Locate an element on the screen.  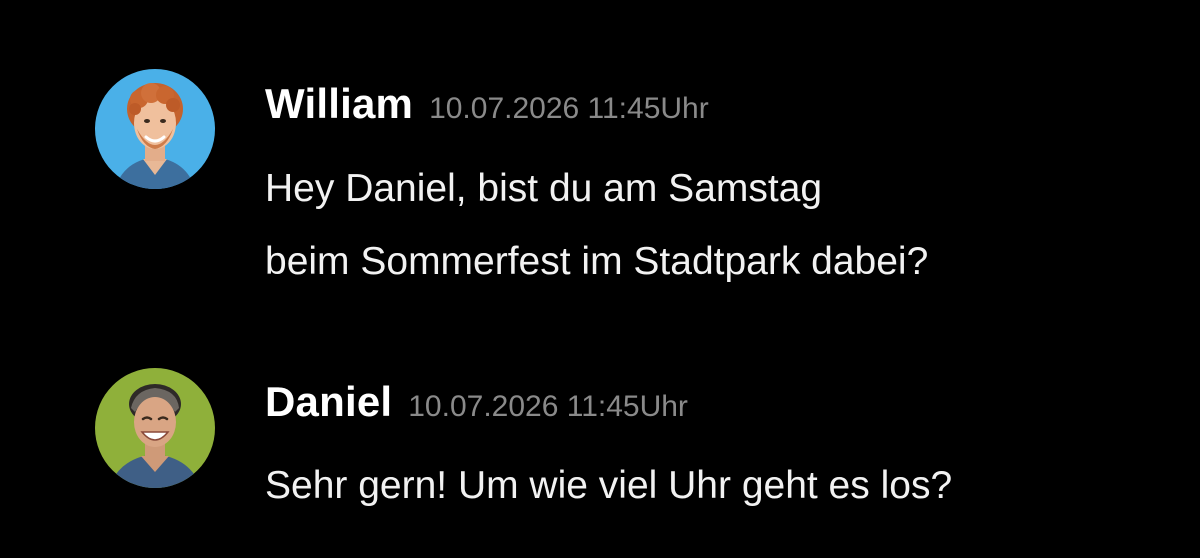
avatar-william-icon is located at coordinates (155, 129).